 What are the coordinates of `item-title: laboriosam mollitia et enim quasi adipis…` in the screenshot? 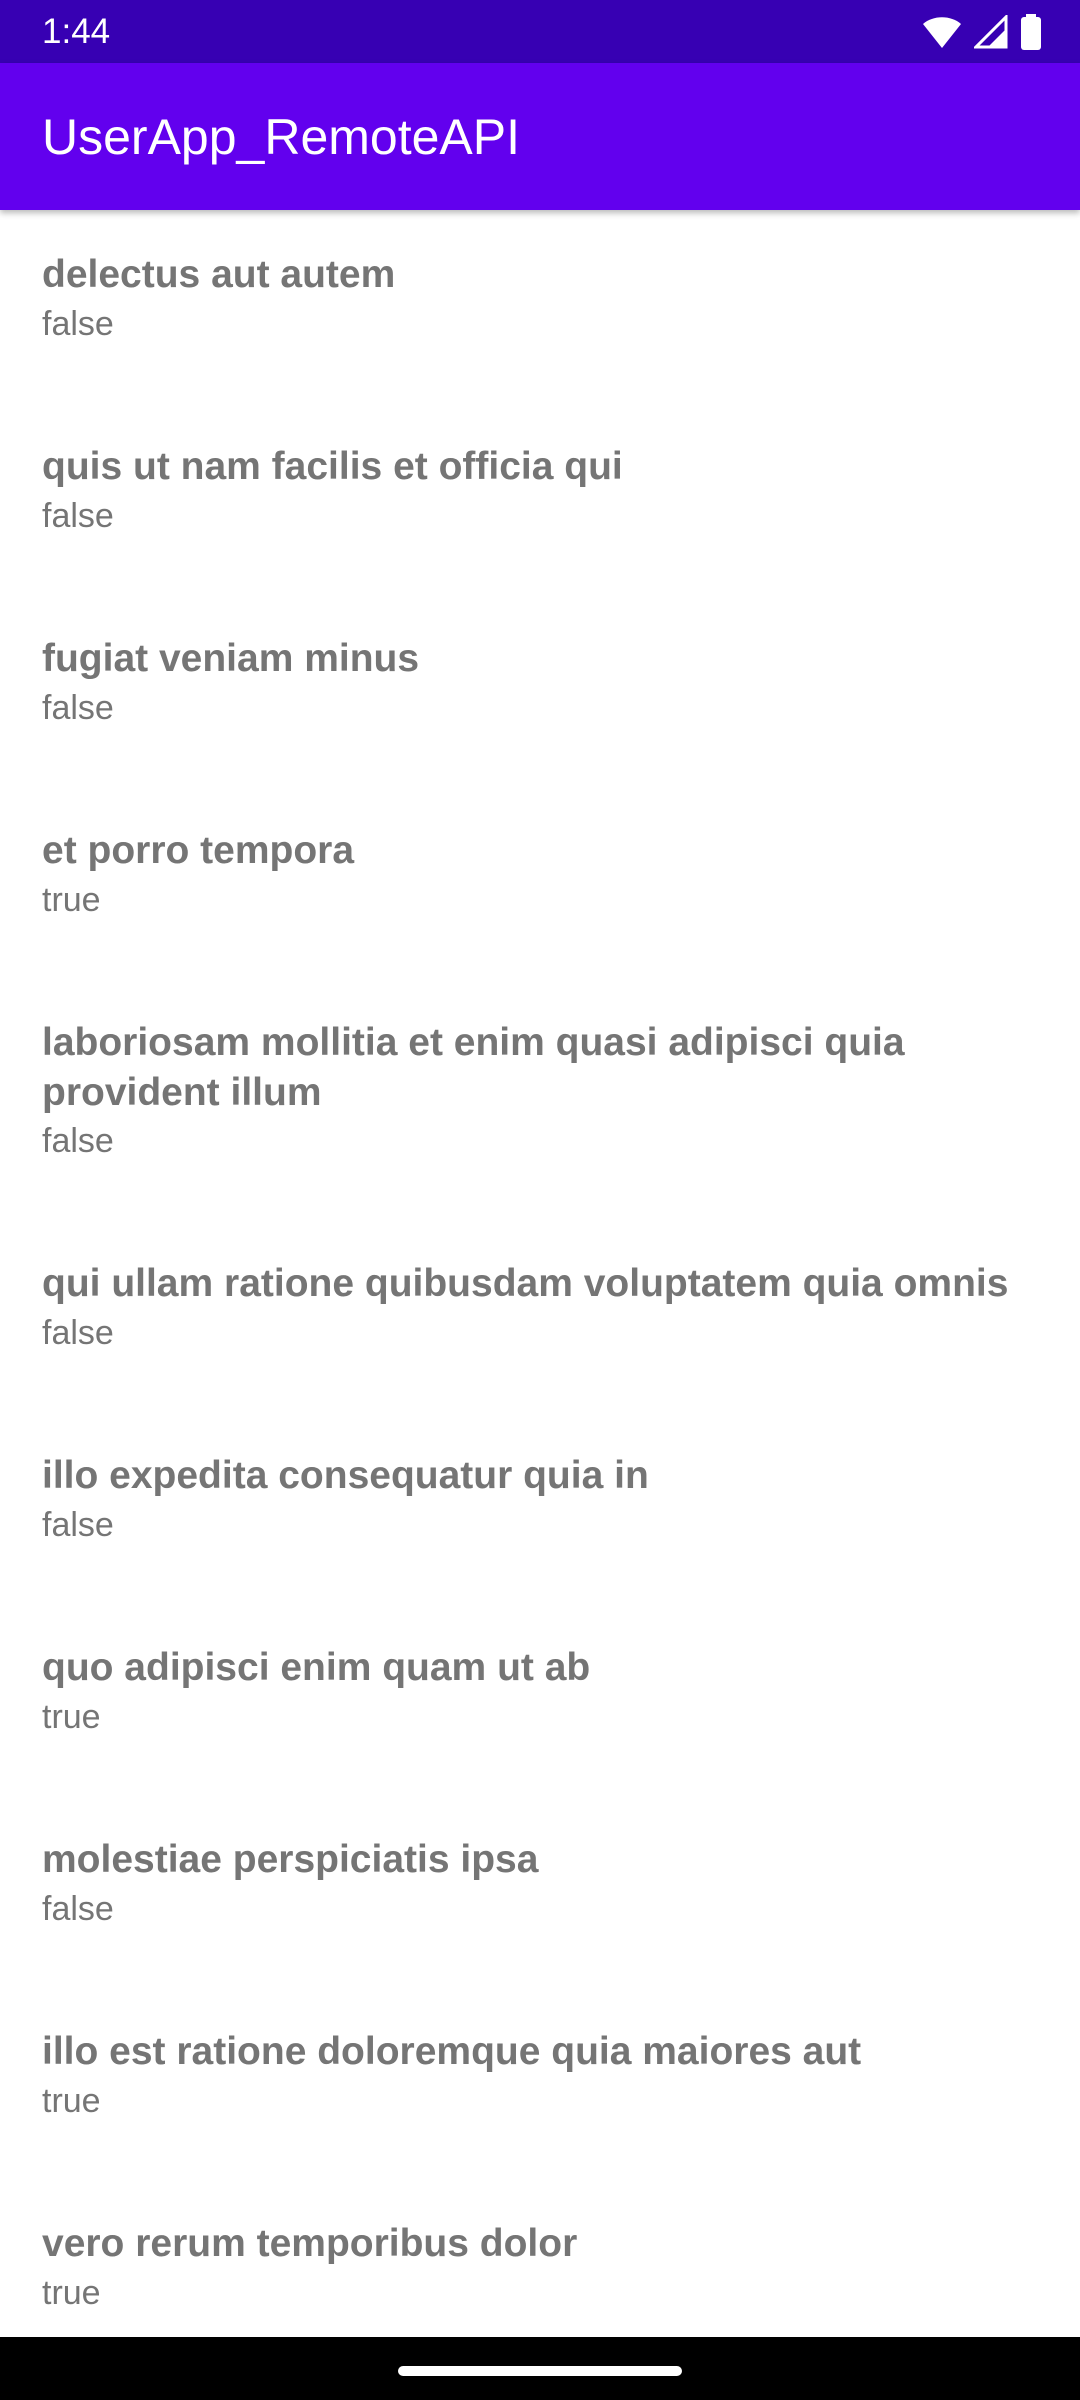 It's located at (473, 1067).